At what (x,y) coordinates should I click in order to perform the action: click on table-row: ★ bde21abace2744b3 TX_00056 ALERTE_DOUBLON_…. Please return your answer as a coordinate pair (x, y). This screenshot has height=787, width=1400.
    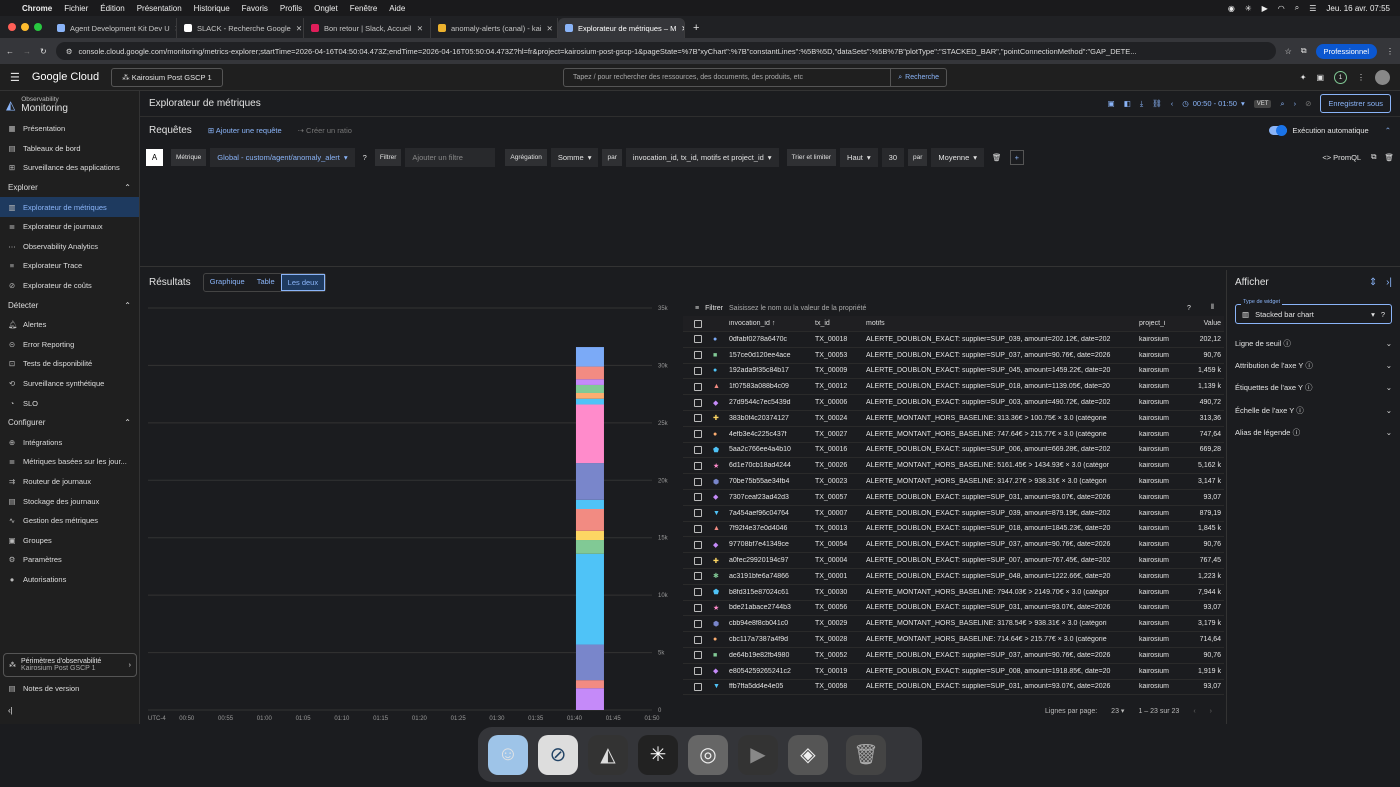
    Looking at the image, I should click on (953, 609).